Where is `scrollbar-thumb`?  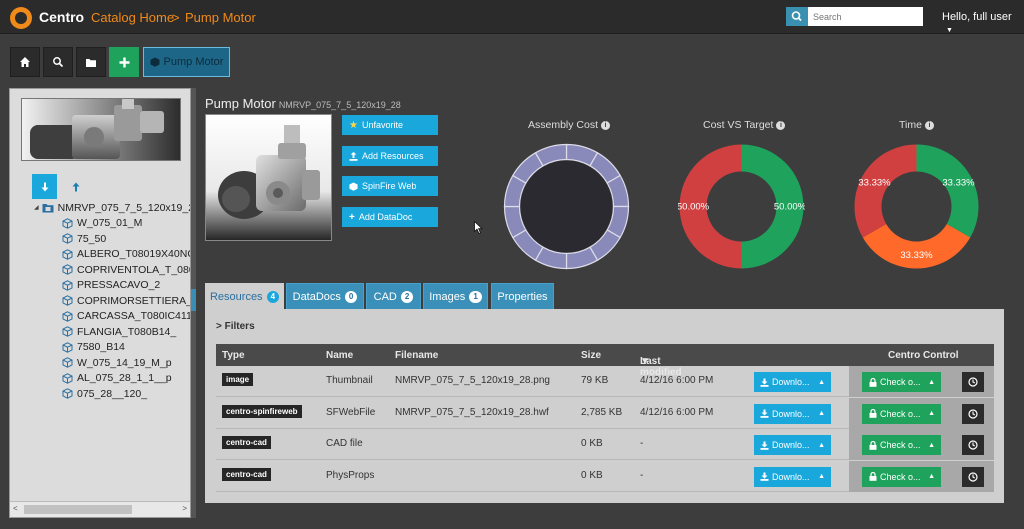
scrollbar-thumb is located at coordinates (78, 509).